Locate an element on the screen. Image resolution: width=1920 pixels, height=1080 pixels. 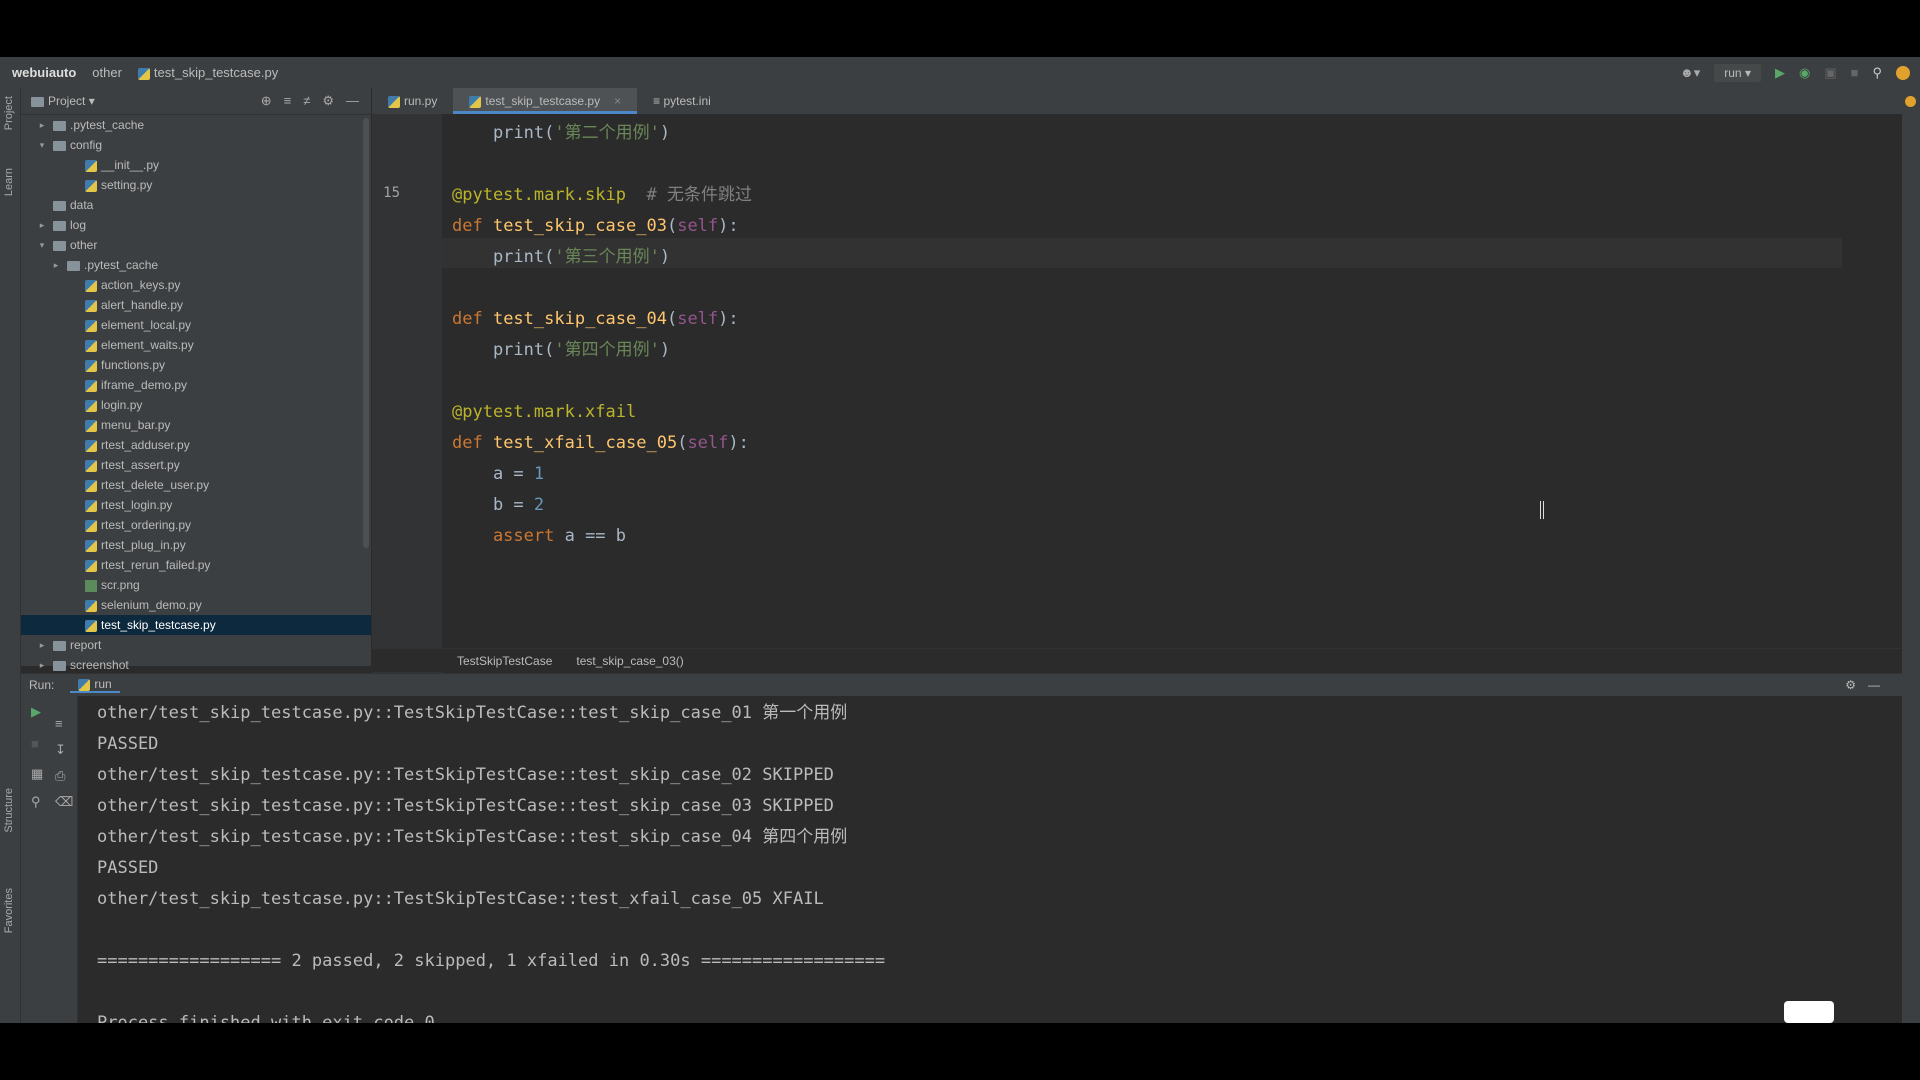
tree-item: login.py is located at coordinates (196, 405).